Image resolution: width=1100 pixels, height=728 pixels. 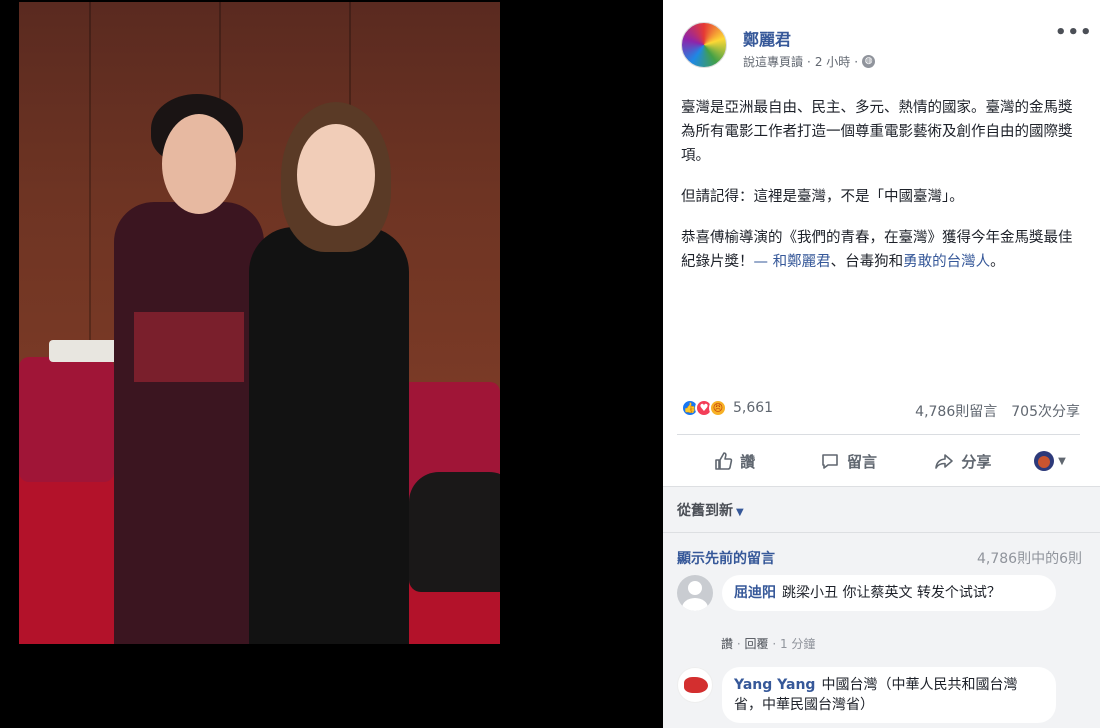 I want to click on post-time: 2 小時, so click(x=832, y=61).